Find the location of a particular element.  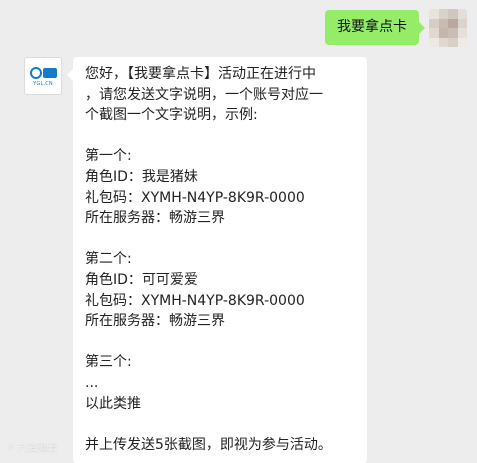

message-line: ，请您发送文字说明，一个账号对应一 is located at coordinates (204, 94).